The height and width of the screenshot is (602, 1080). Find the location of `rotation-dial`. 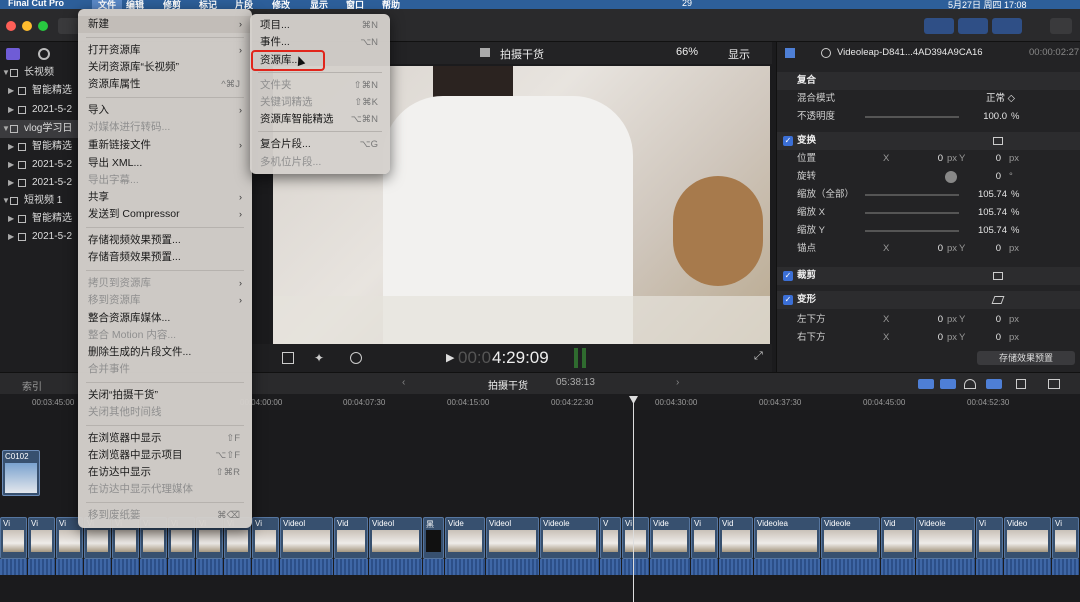

rotation-dial is located at coordinates (951, 177).